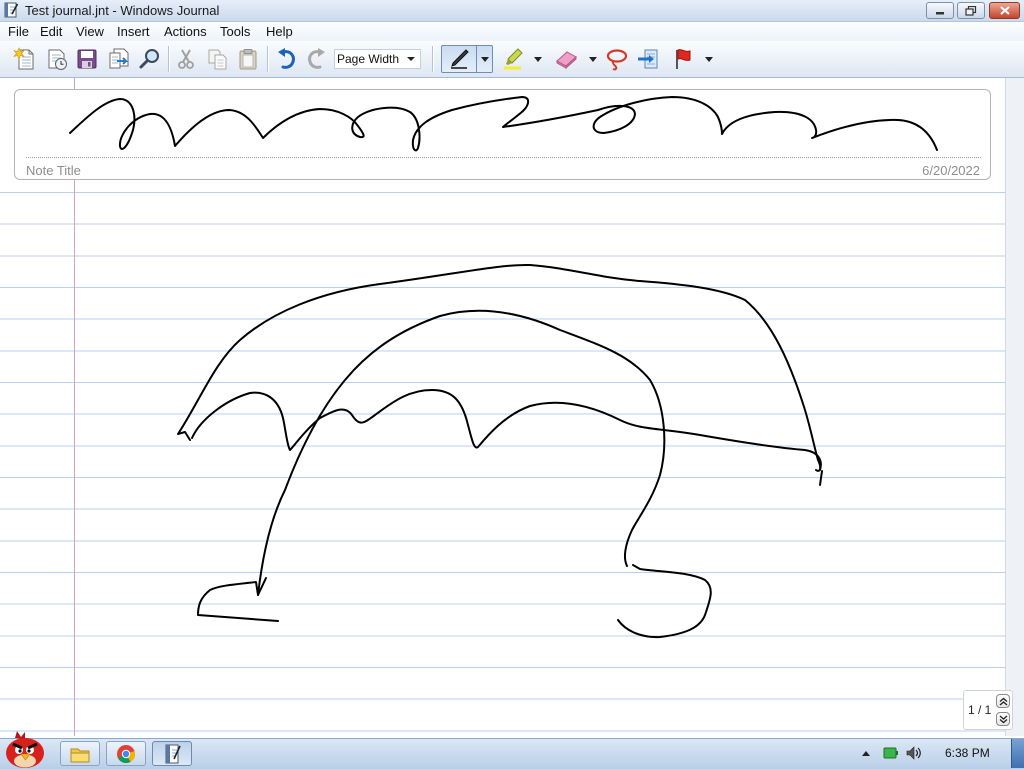  I want to click on selection-tool-button, so click(617, 59).